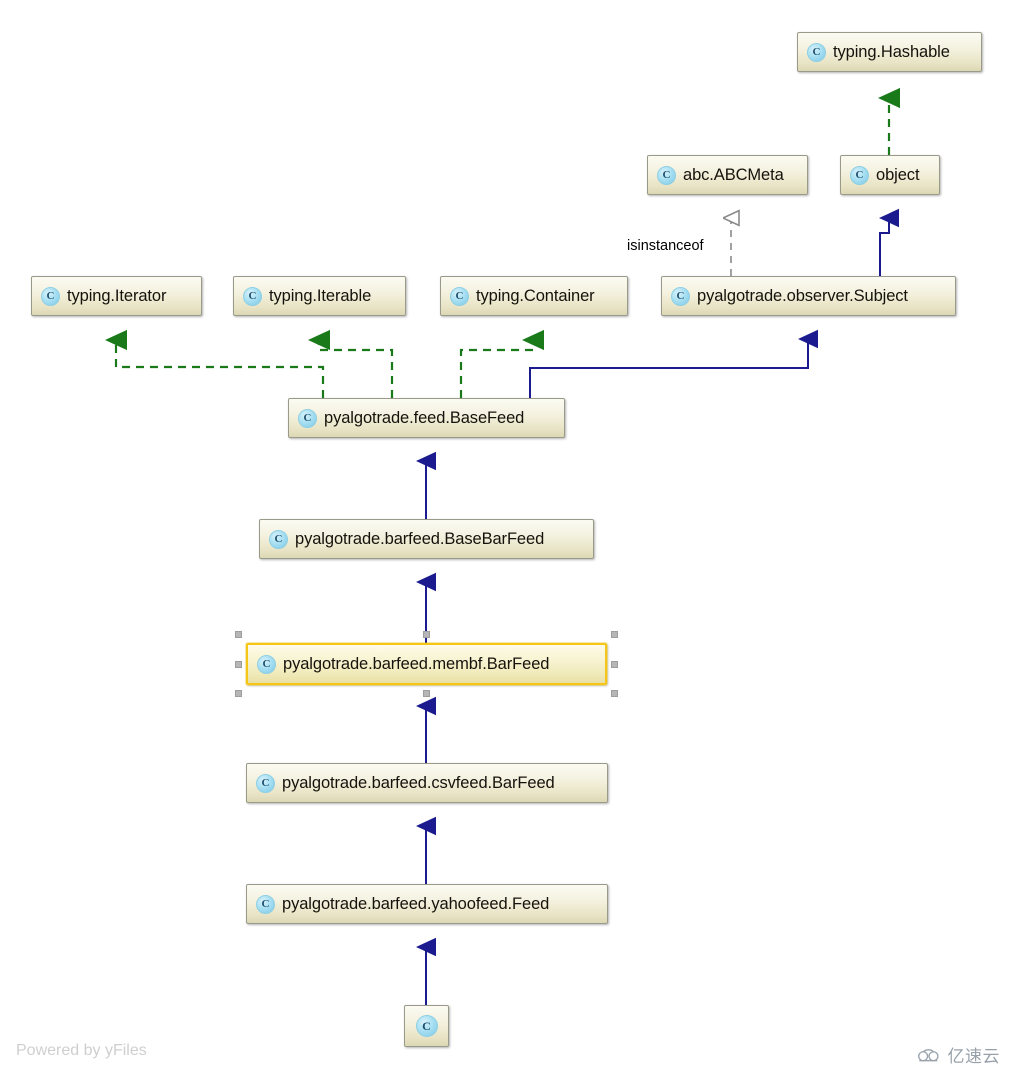 Image resolution: width=1014 pixels, height=1078 pixels. I want to click on class-node-typing-iterable: C typing.Iterable, so click(319, 296).